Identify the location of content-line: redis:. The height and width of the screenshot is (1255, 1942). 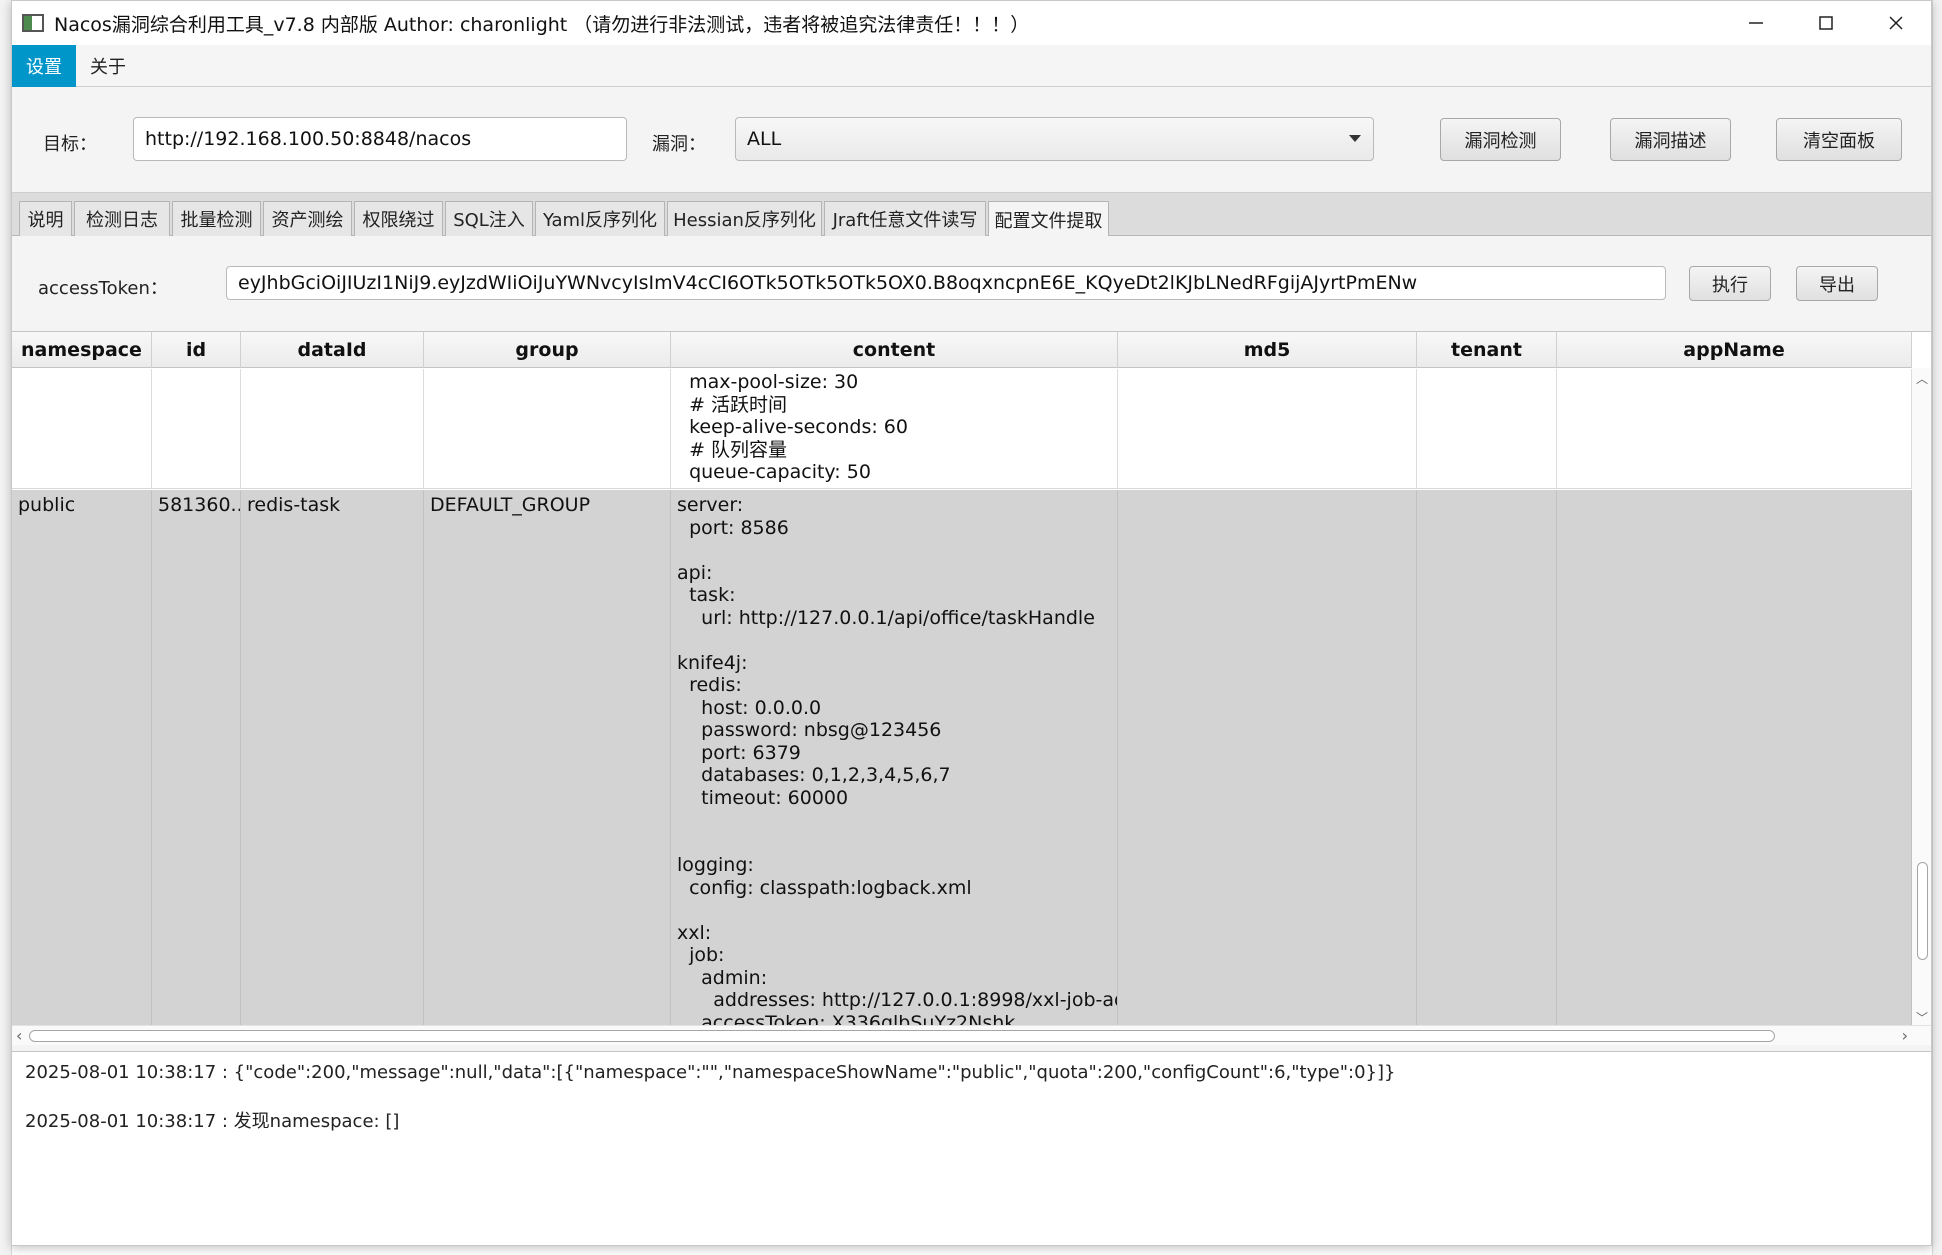
(709, 685).